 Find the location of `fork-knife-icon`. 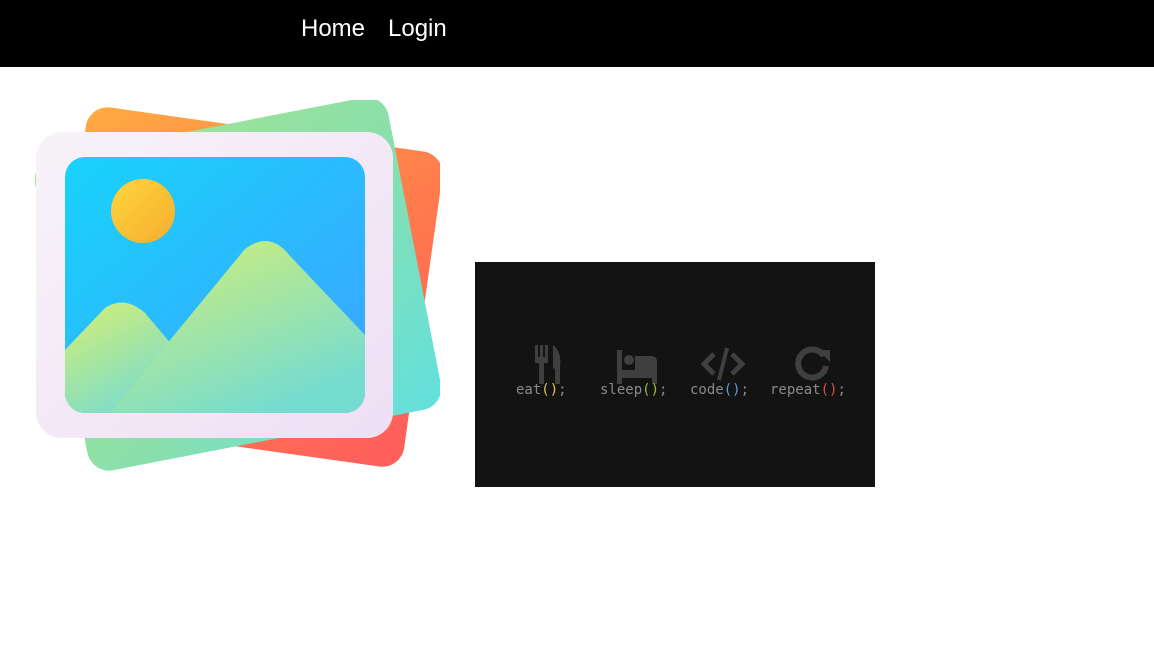

fork-knife-icon is located at coordinates (548, 364).